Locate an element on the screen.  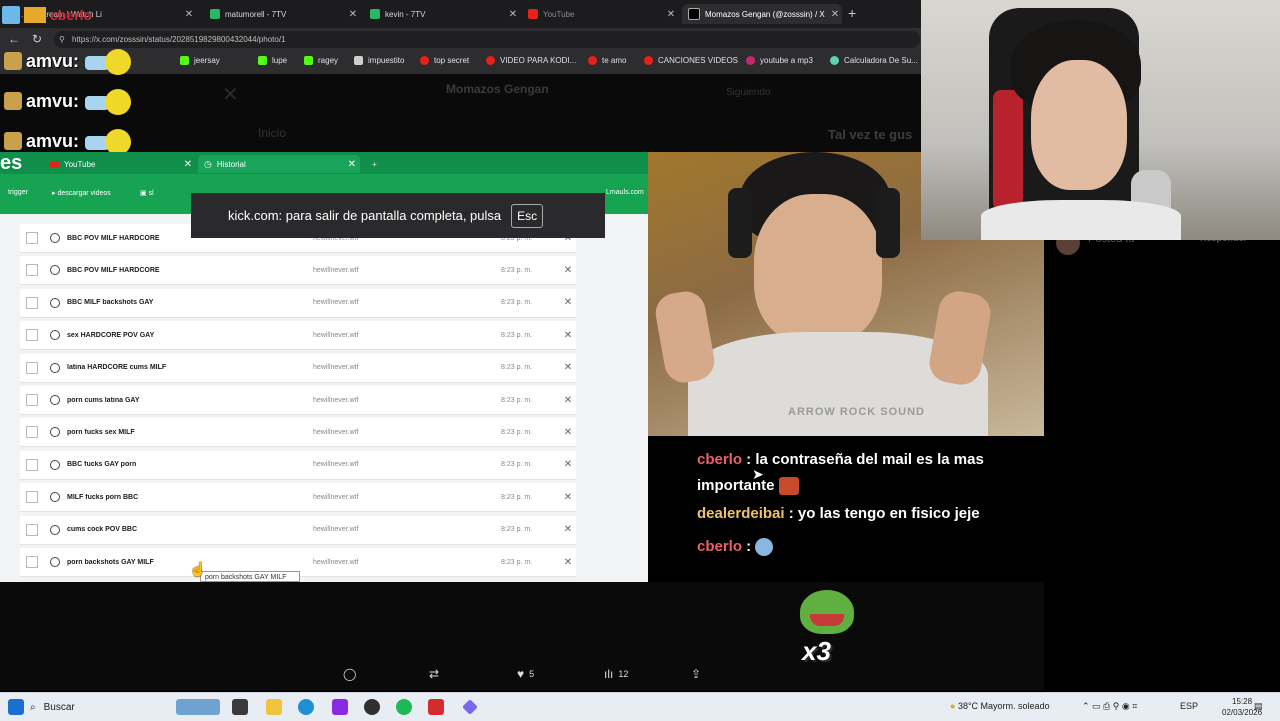
row-title: MILF fucks porn BBC is located at coordinates (190, 497).